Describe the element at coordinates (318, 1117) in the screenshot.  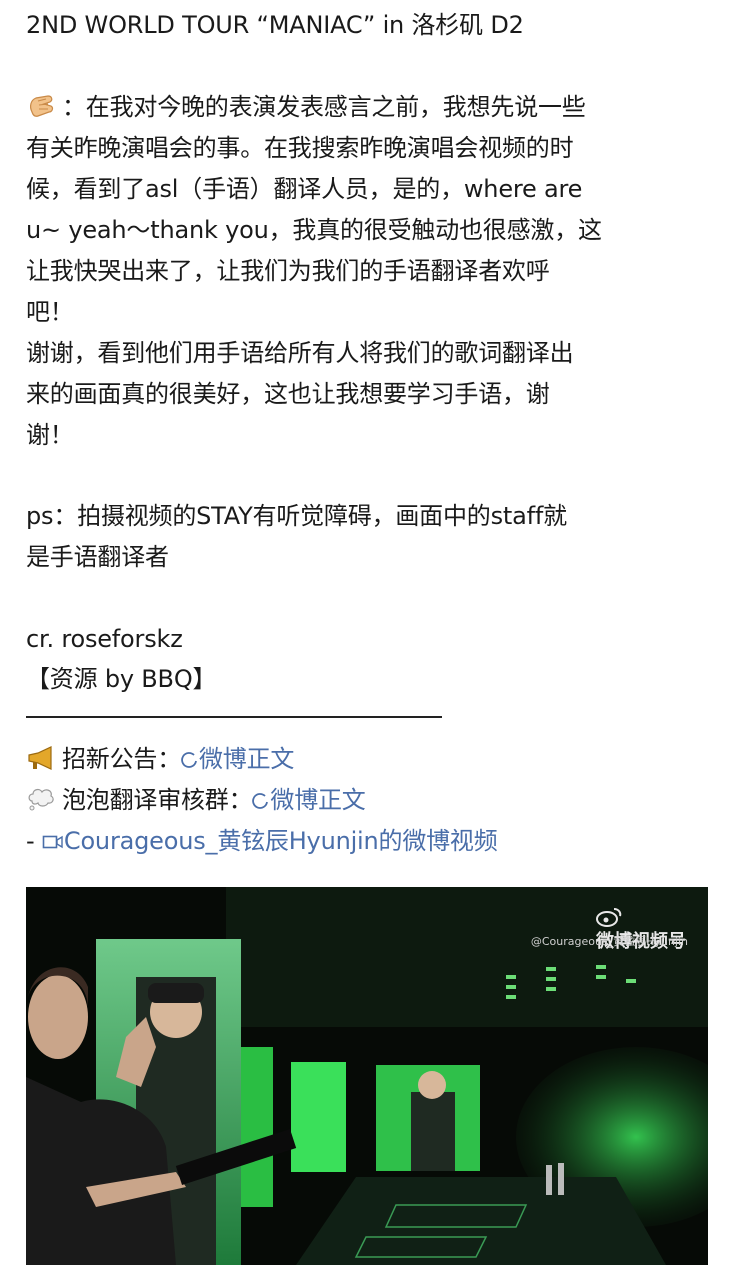
I see `middle-led-screen` at that location.